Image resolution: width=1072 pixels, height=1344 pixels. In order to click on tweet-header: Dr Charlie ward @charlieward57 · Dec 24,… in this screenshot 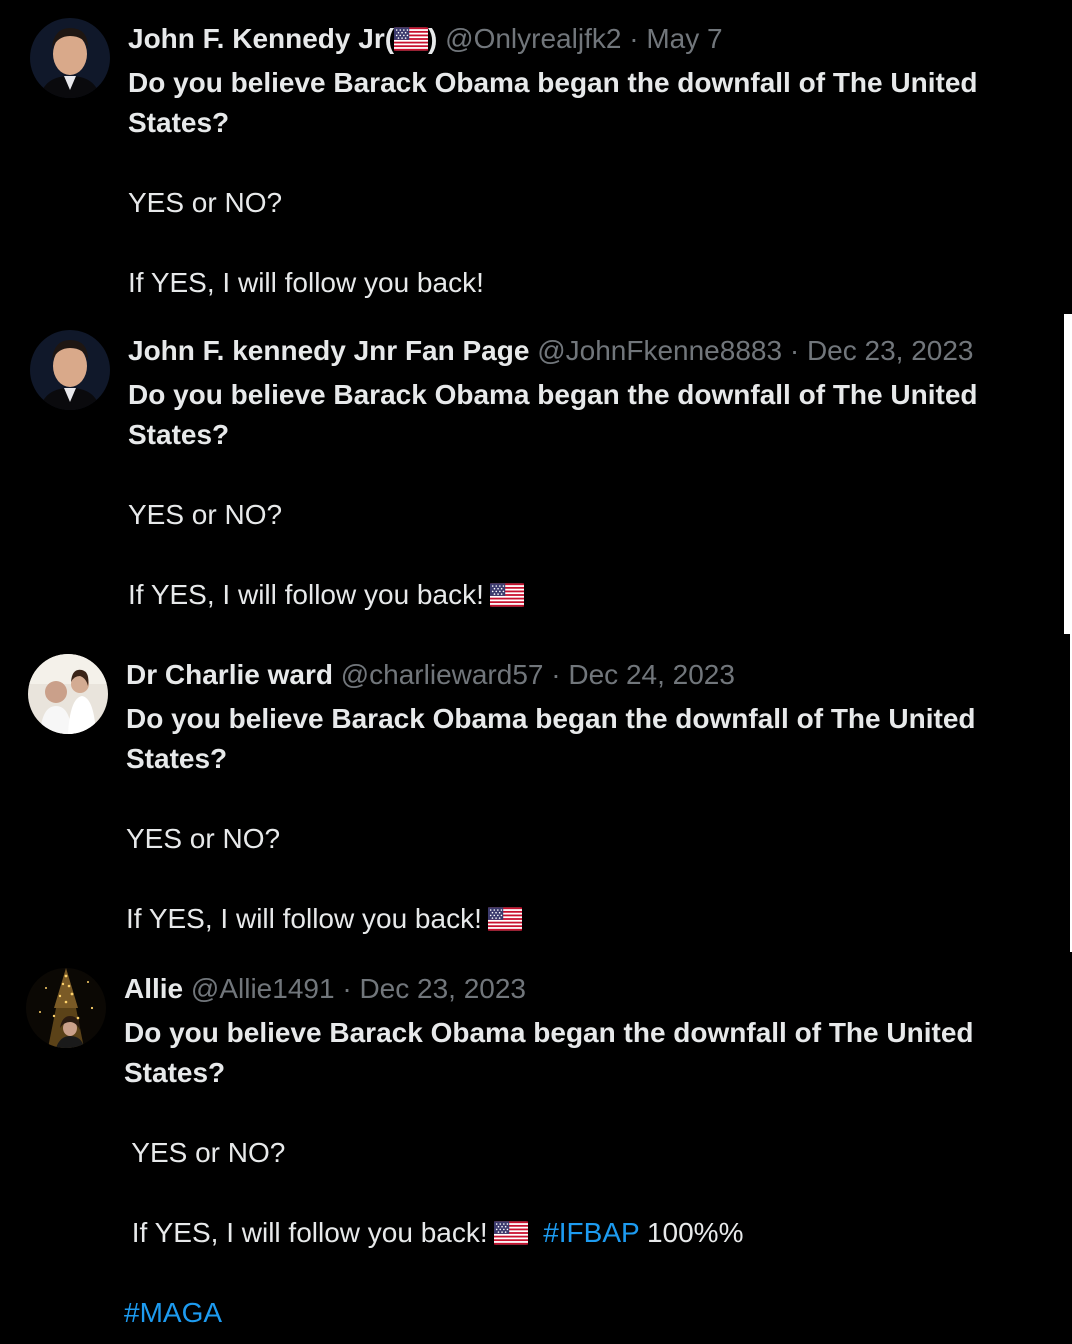, I will do `click(430, 675)`.